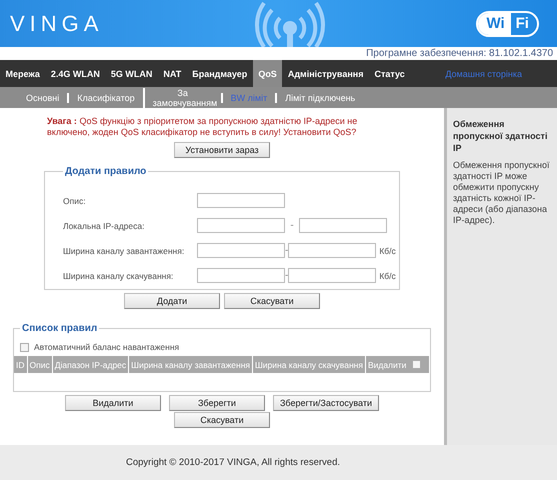 The image size is (557, 480). What do you see at coordinates (131, 73) in the screenshot?
I see `nav-tab: 5G WLAN` at bounding box center [131, 73].